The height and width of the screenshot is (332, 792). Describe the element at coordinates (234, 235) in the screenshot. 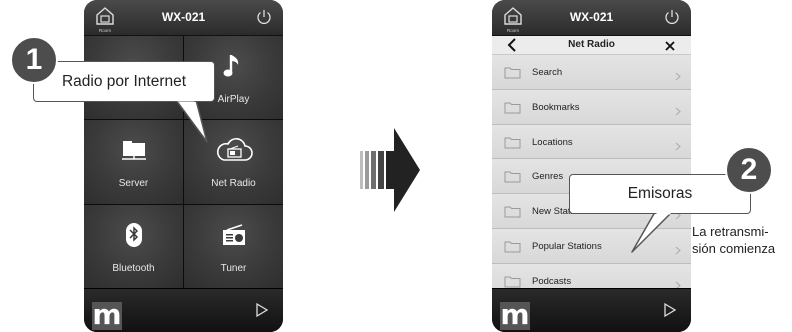

I see `radio-icon` at that location.